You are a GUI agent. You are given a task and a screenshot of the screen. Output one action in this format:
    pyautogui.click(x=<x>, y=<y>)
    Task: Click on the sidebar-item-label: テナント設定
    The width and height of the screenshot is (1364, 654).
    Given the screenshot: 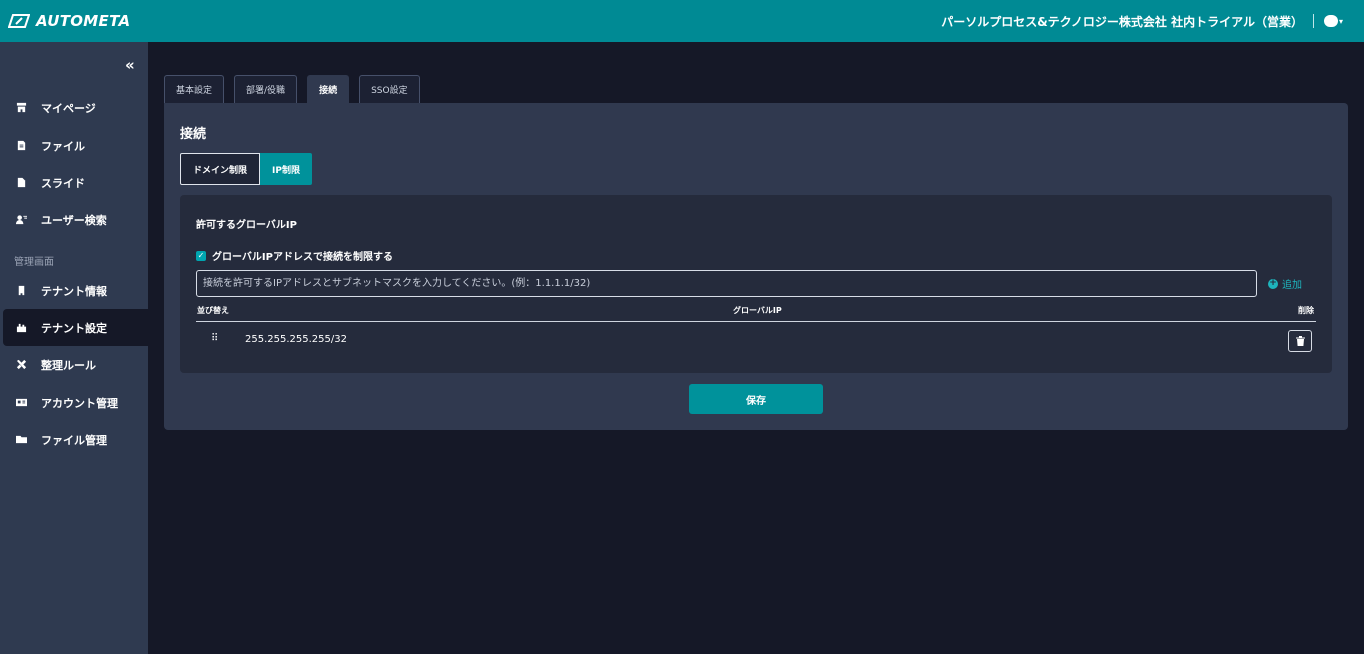 What is the action you would take?
    pyautogui.click(x=74, y=328)
    